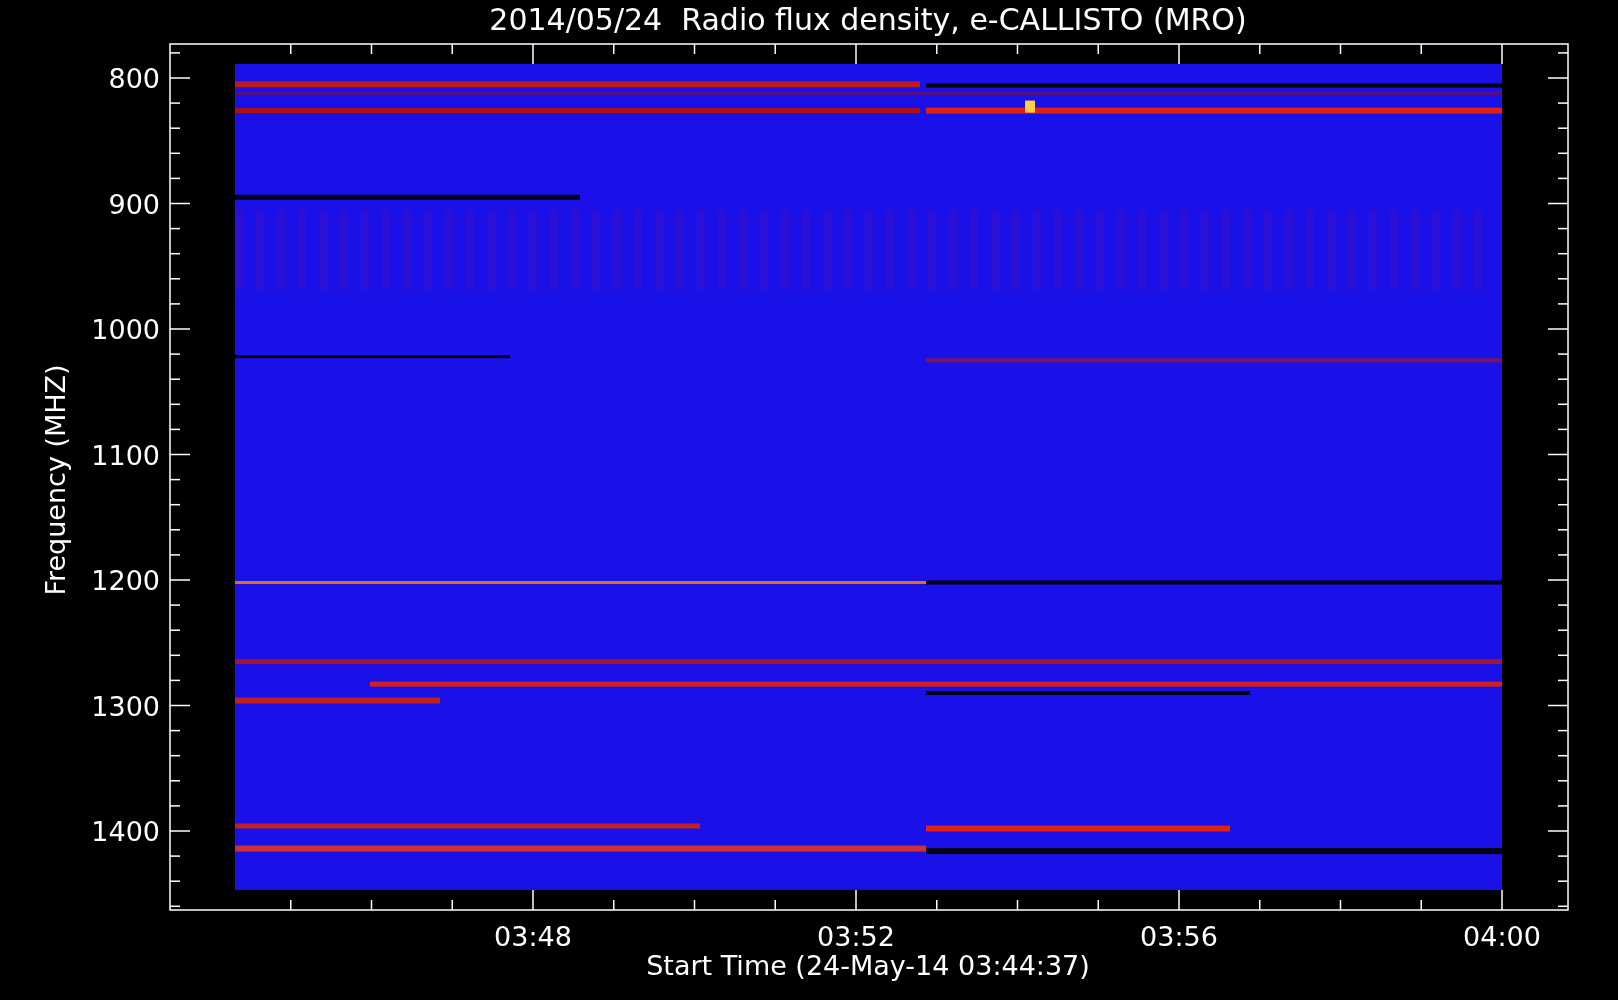  I want to click on x-tick-label: 03:56, so click(1179, 936).